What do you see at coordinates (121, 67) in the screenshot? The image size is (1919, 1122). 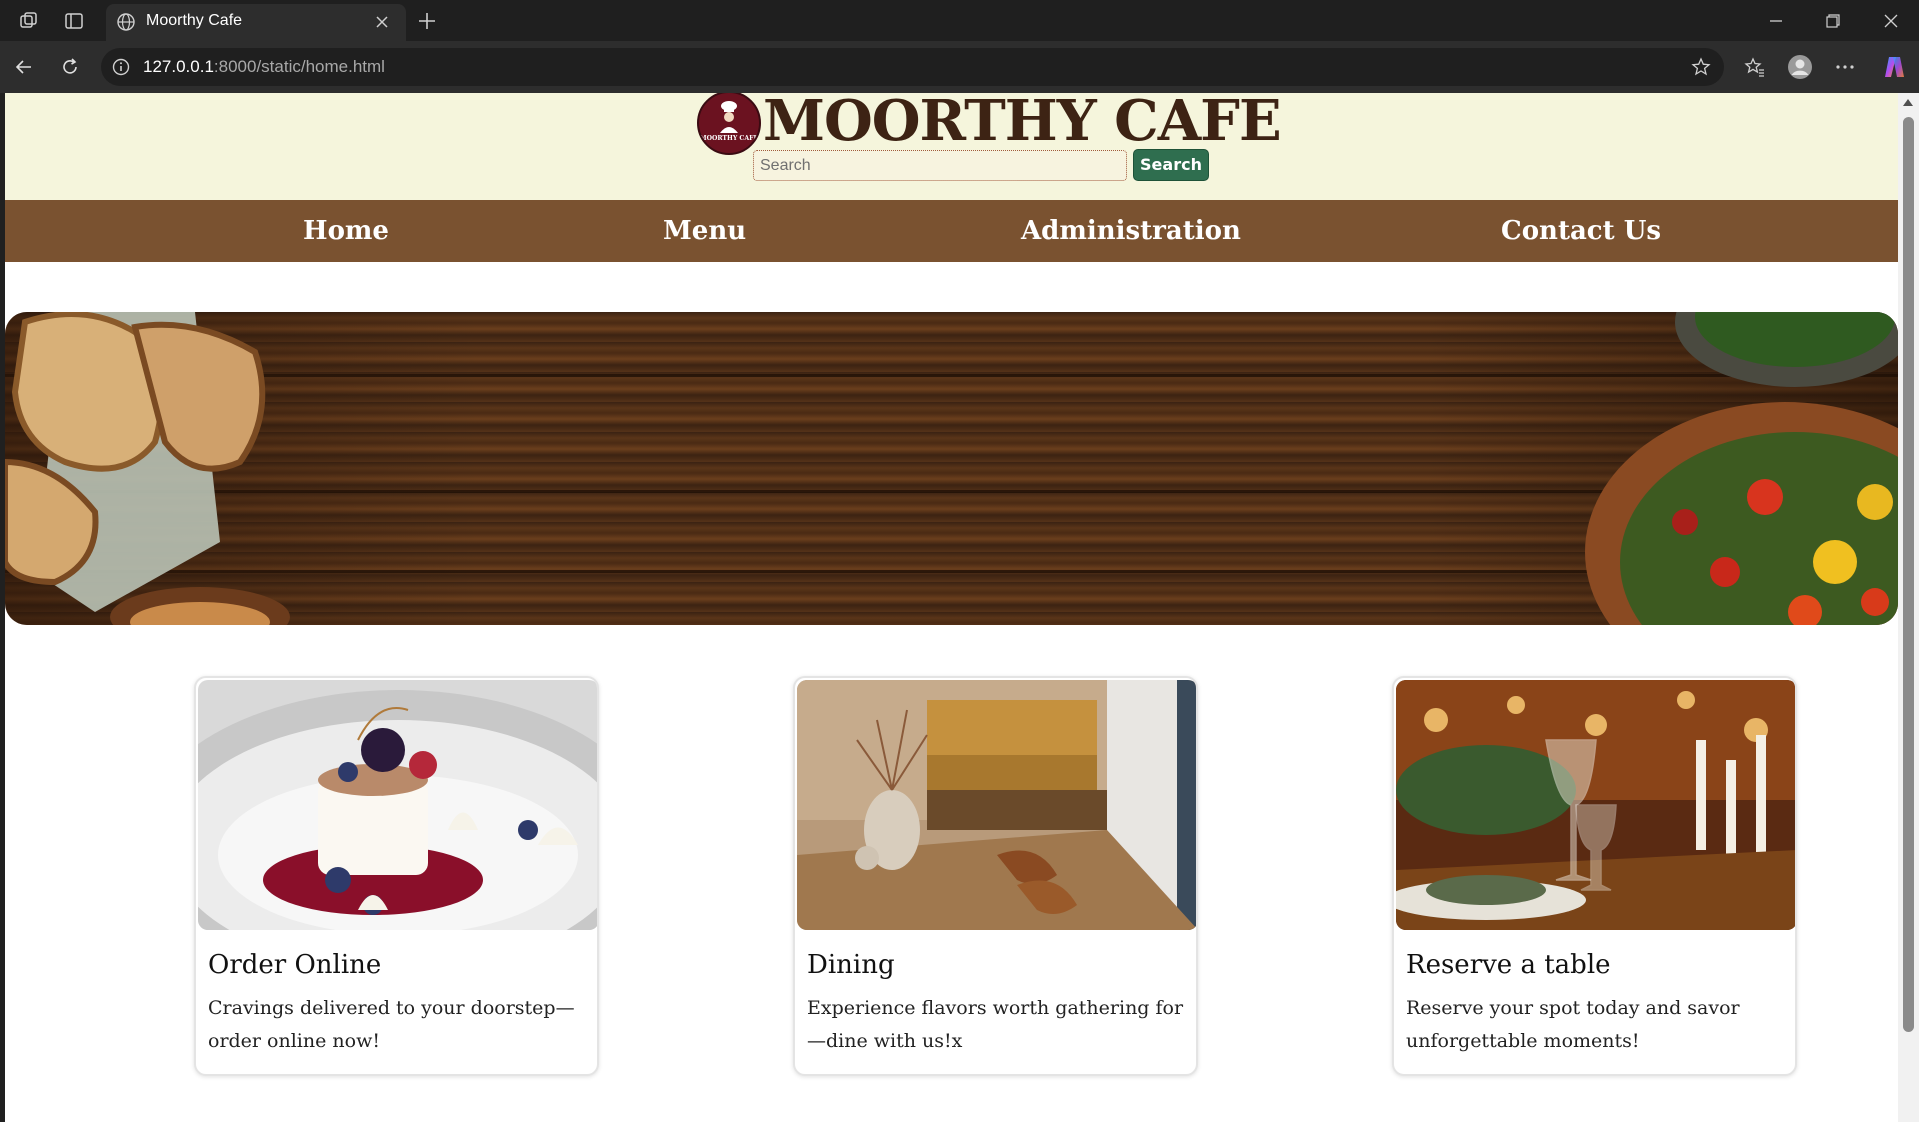 I see `site-info-icon` at bounding box center [121, 67].